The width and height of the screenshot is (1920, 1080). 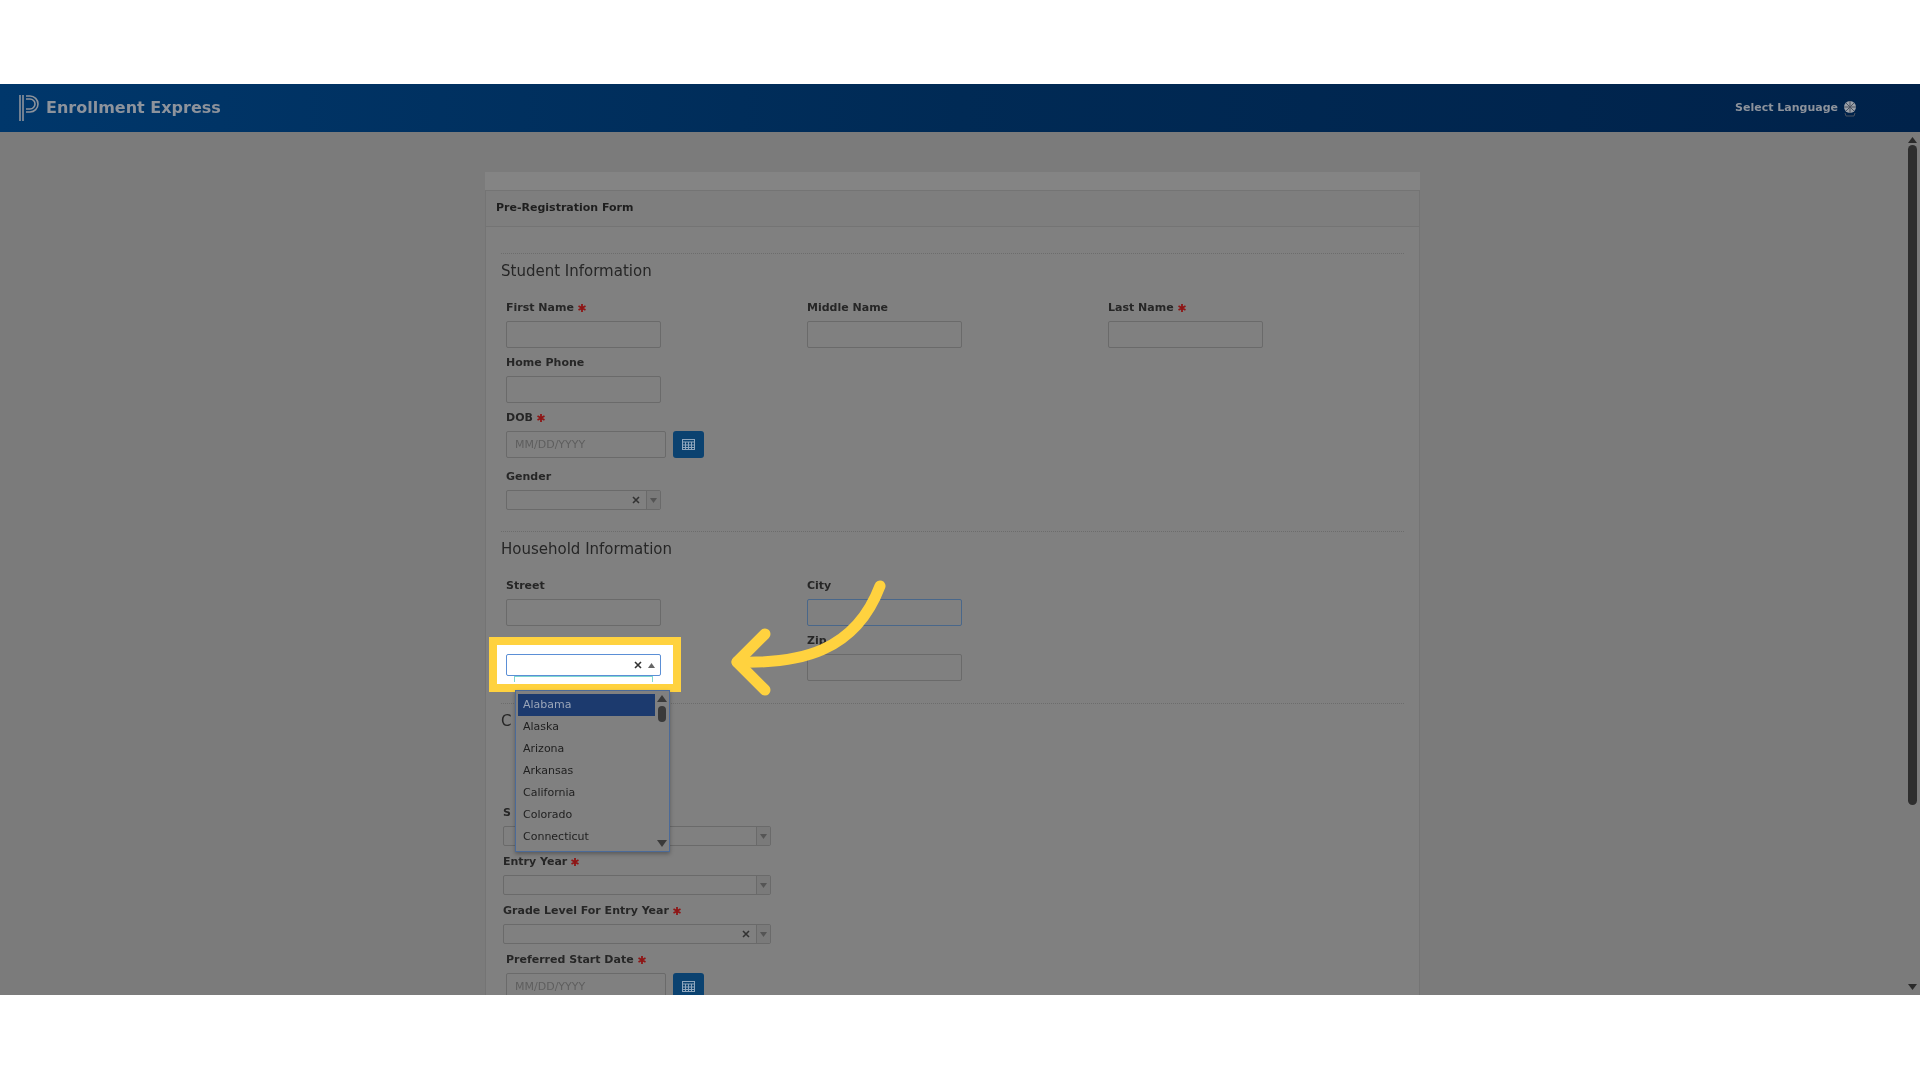 I want to click on field-label: Middle Name, so click(x=848, y=307).